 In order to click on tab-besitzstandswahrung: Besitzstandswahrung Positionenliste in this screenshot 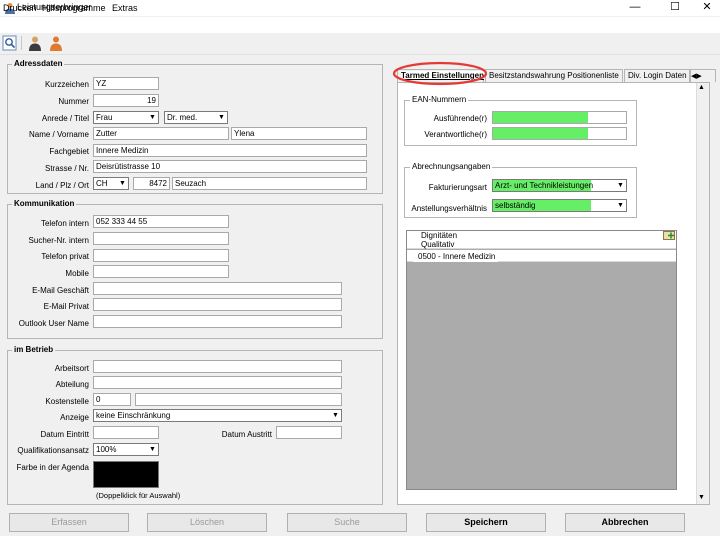, I will do `click(554, 75)`.